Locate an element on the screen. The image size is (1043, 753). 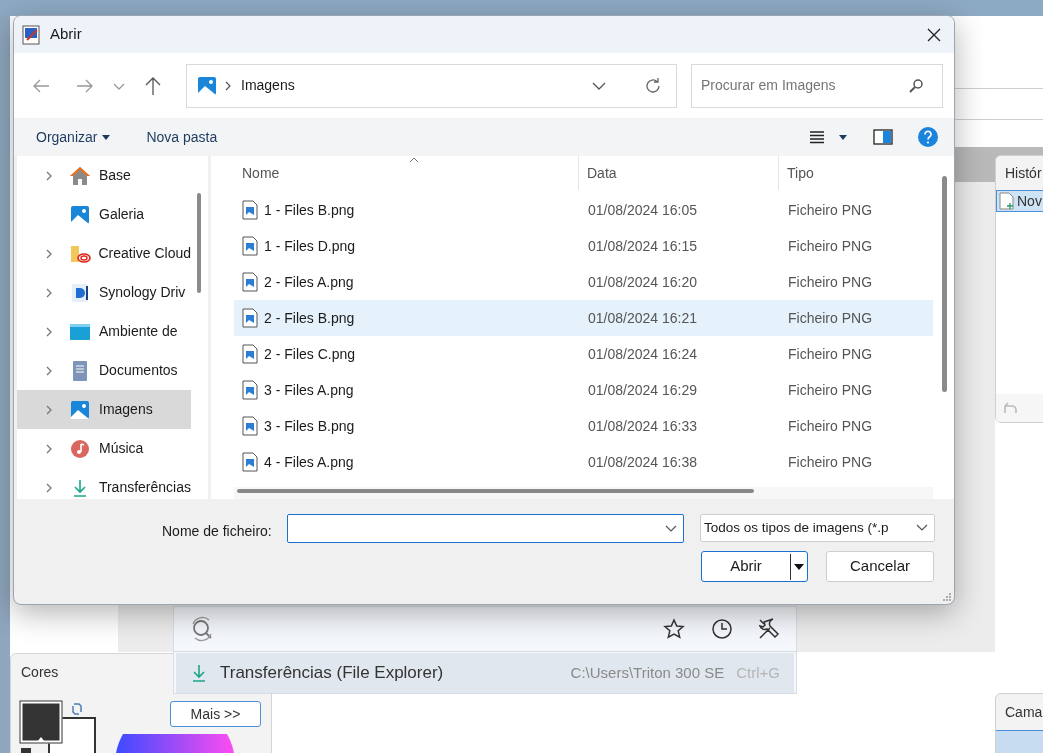
column-header: Tipo is located at coordinates (800, 173).